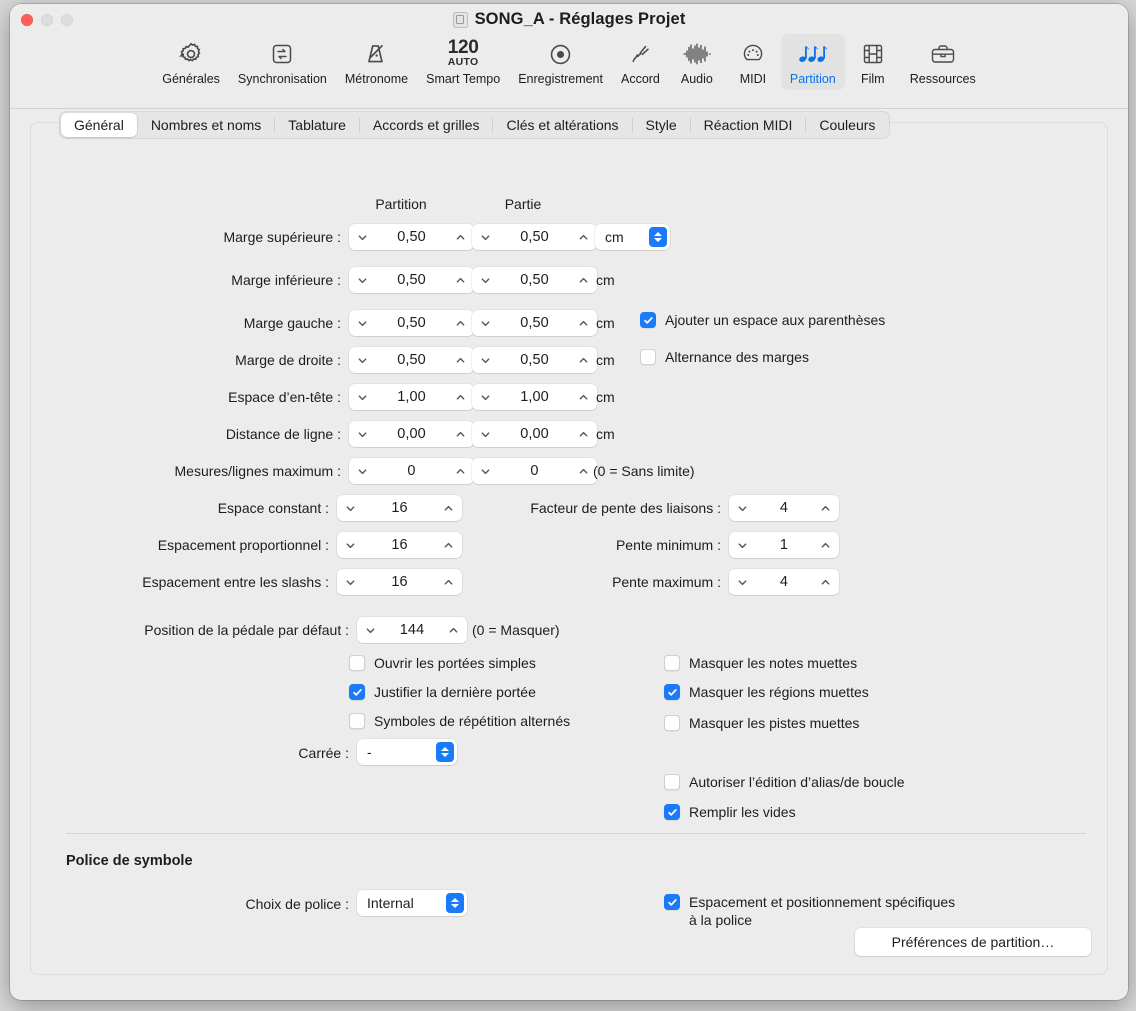 This screenshot has width=1136, height=1011. I want to click on stepper-mesures-lignes-maximum-part: 0, so click(534, 471).